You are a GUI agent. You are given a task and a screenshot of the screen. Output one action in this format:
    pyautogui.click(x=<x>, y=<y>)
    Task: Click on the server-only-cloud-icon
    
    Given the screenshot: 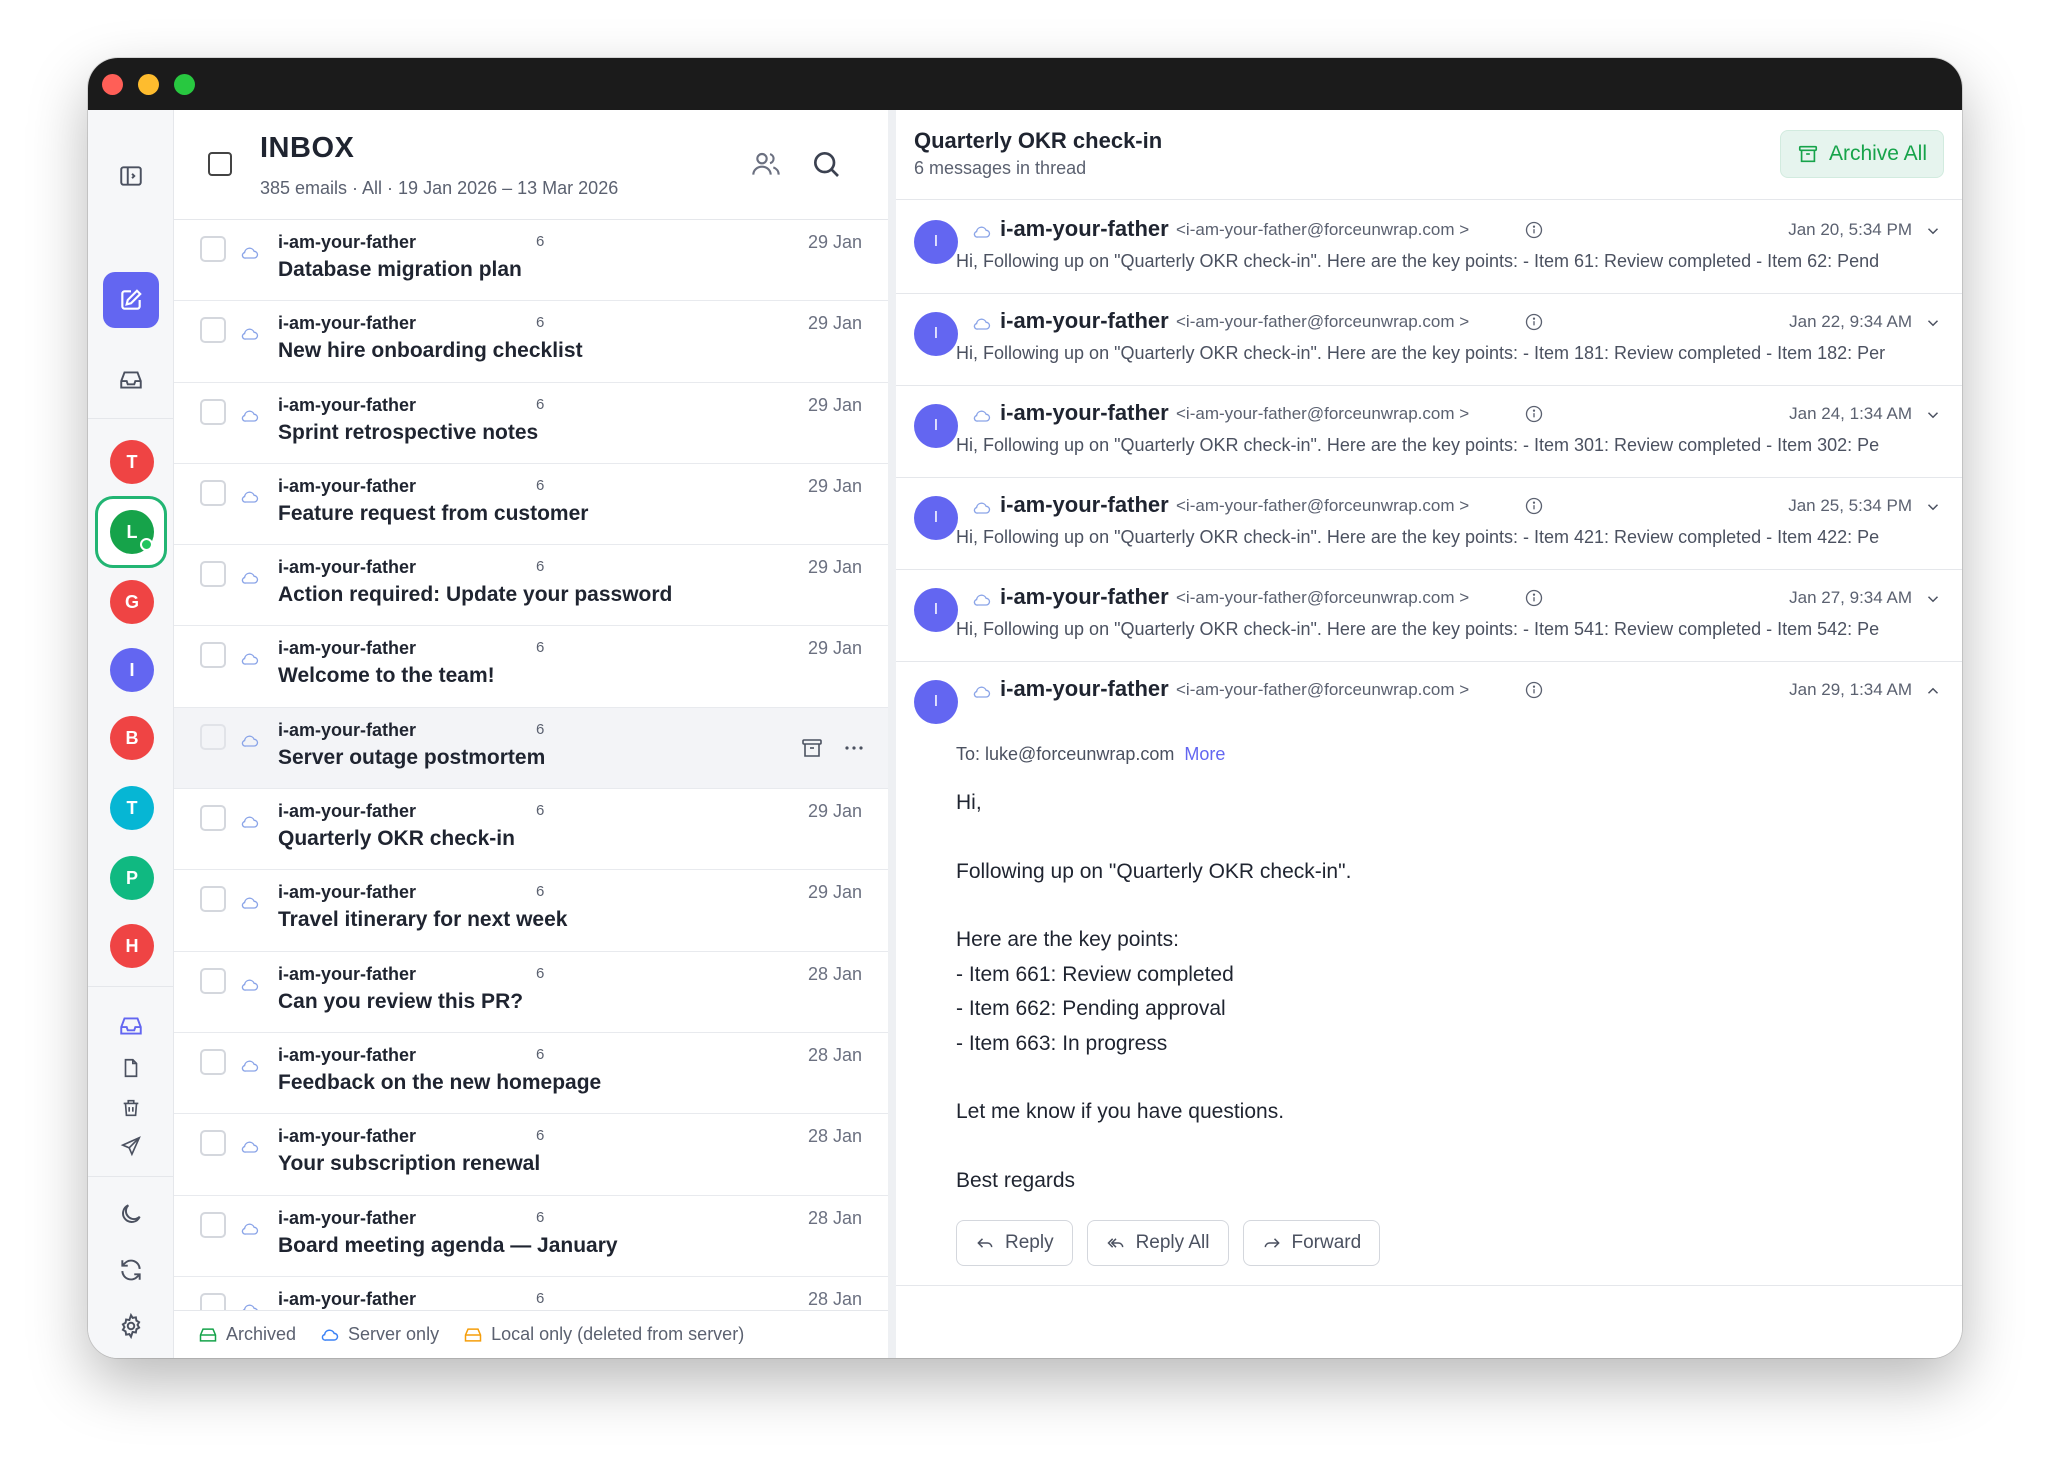 What is the action you would take?
    pyautogui.click(x=250, y=1307)
    